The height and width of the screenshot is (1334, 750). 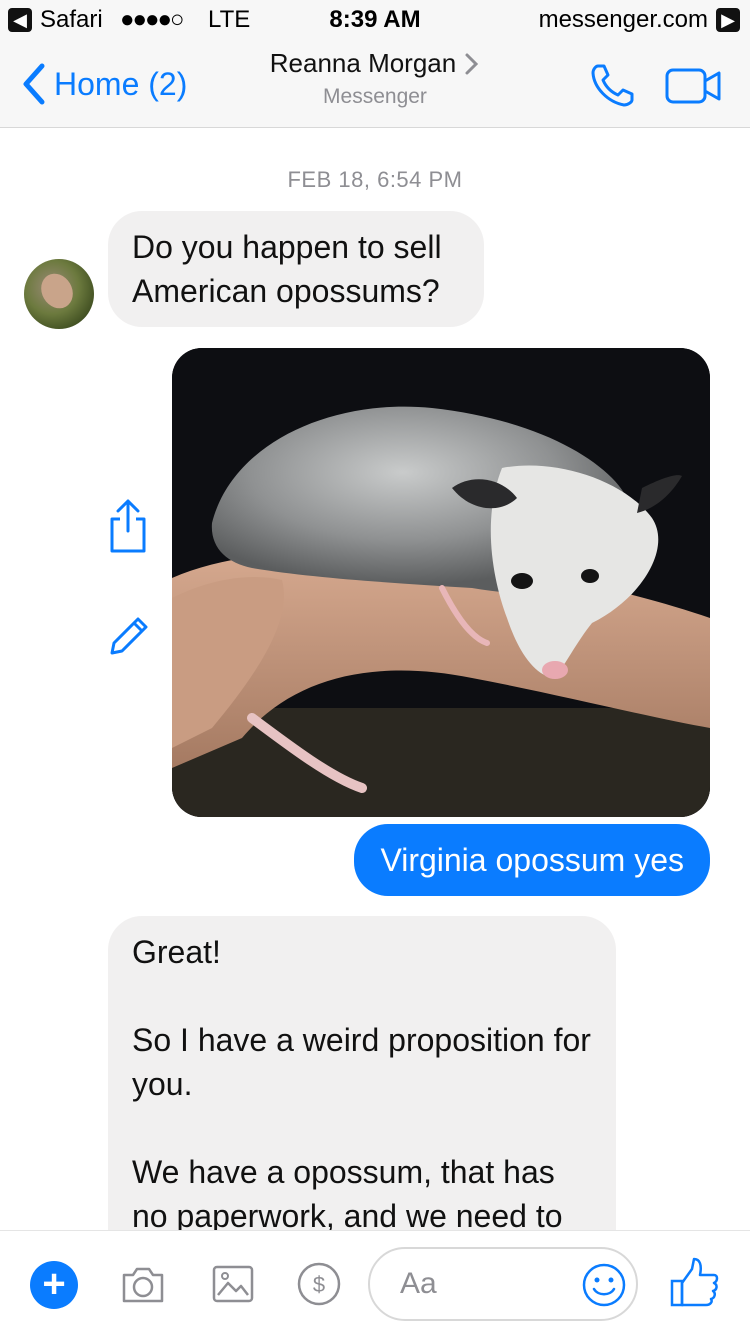 I want to click on contact-name: Reanna Morgan, so click(x=363, y=63).